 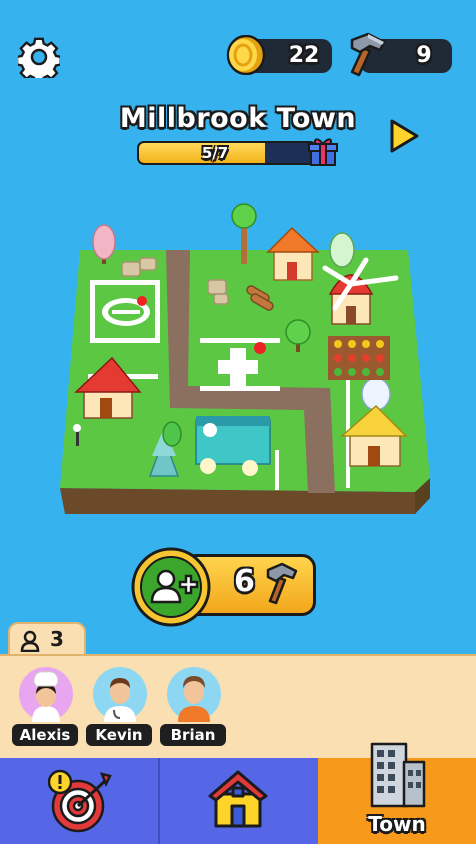 I want to click on resident-alexis: Alexis, so click(x=47, y=706).